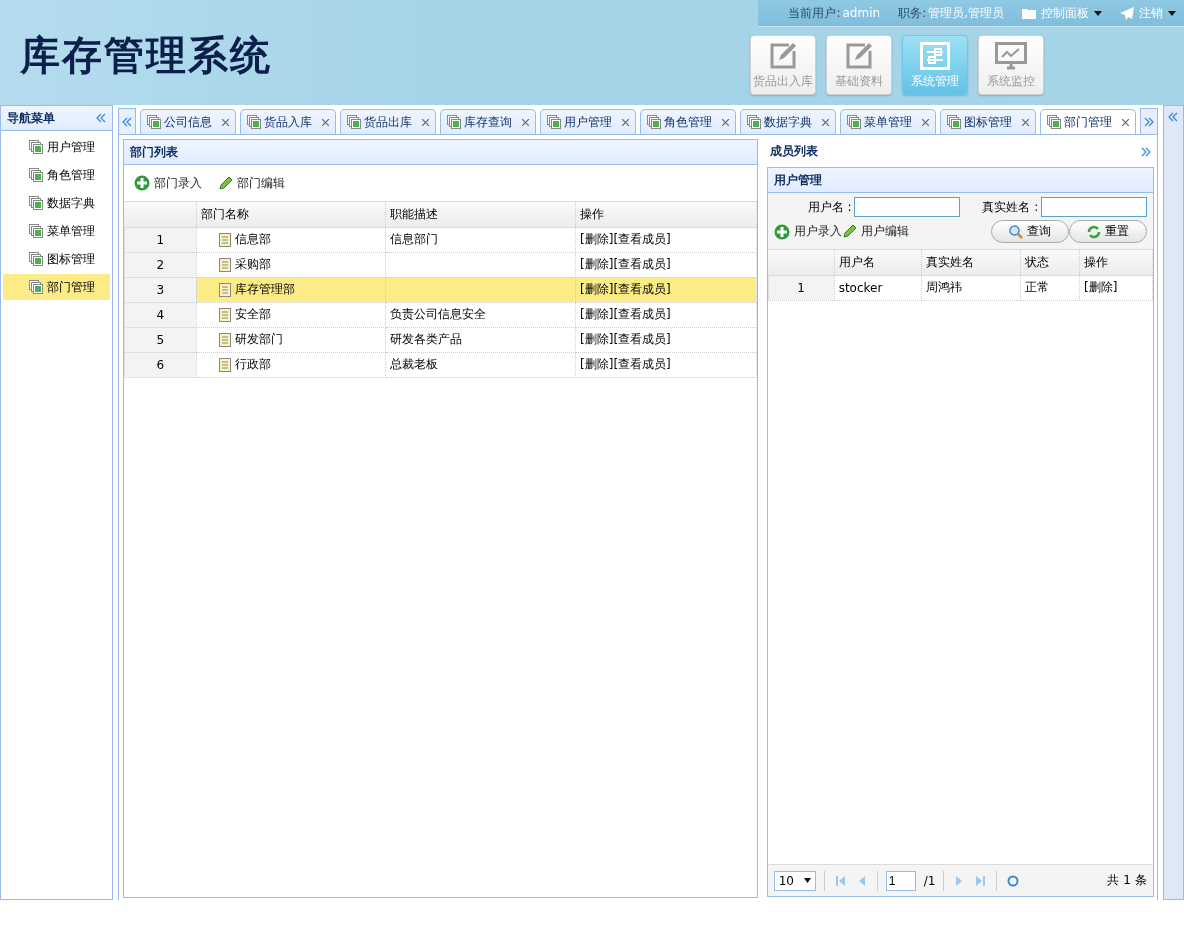  I want to click on tab: 公司信息, so click(187, 121).